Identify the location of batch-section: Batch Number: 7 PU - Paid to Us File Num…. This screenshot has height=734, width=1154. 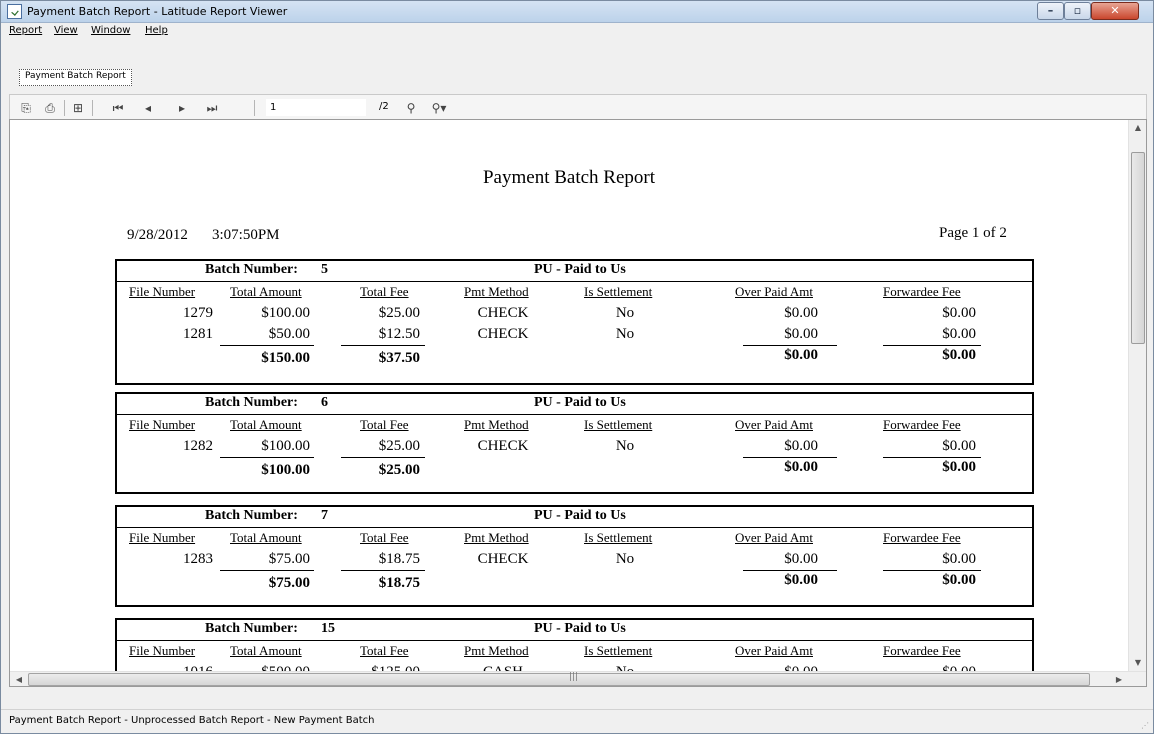
(574, 556).